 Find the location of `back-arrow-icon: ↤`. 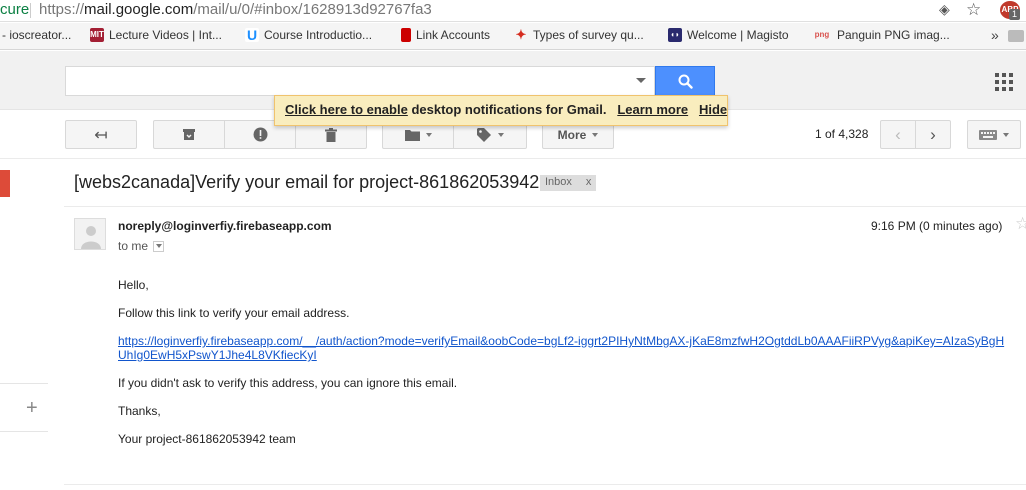

back-arrow-icon: ↤ is located at coordinates (101, 135).